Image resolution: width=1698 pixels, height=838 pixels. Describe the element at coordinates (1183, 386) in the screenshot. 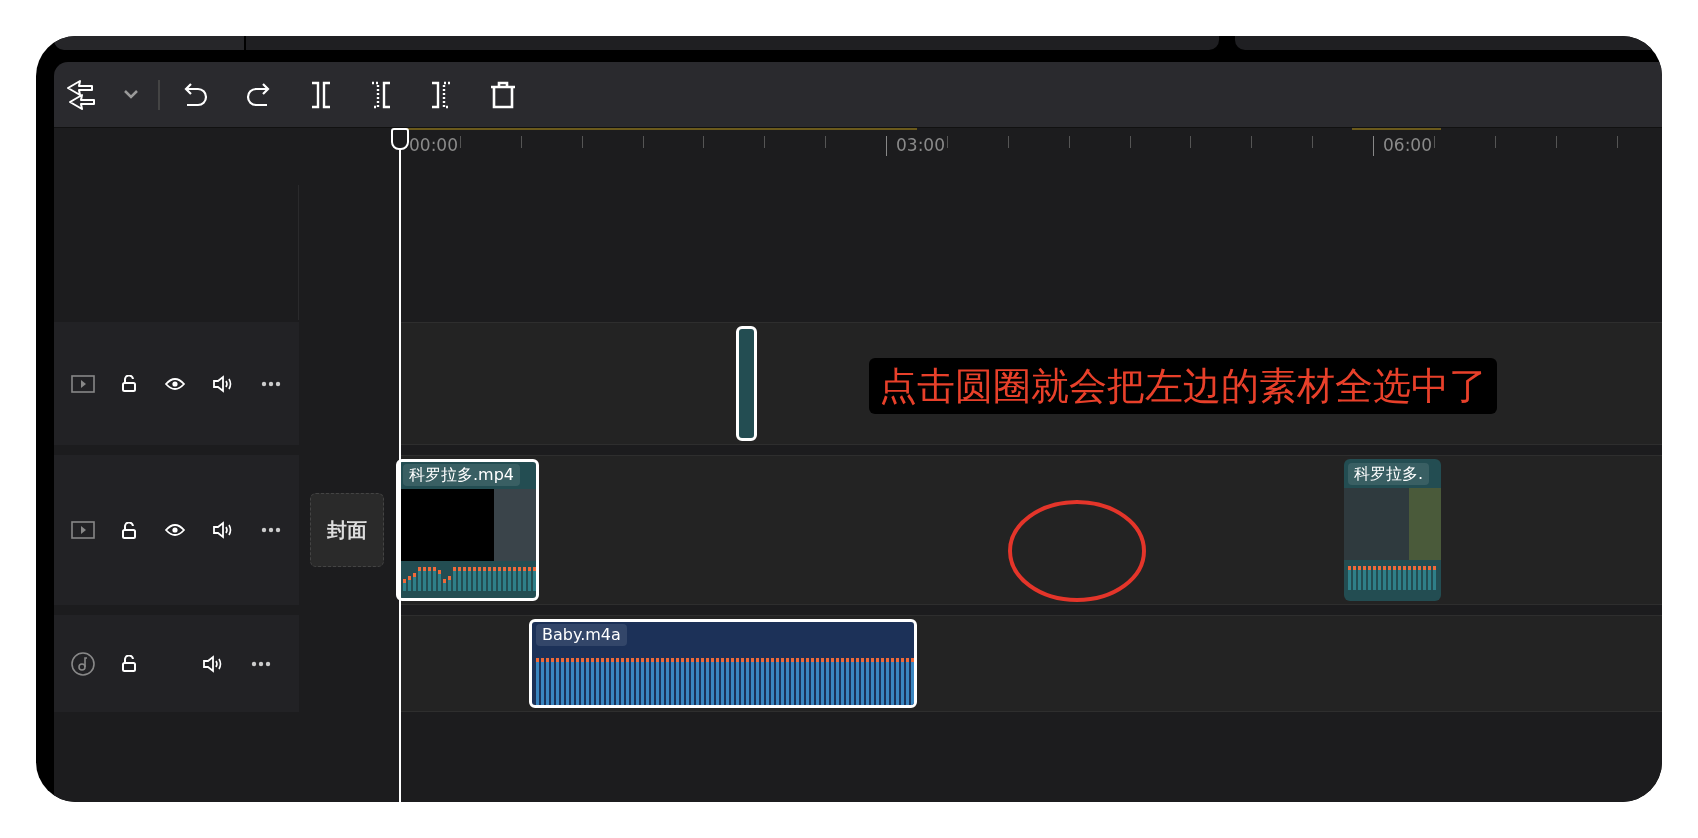

I see `annotation-caption: 点击圆圈就会把左边的素材全选中了` at that location.